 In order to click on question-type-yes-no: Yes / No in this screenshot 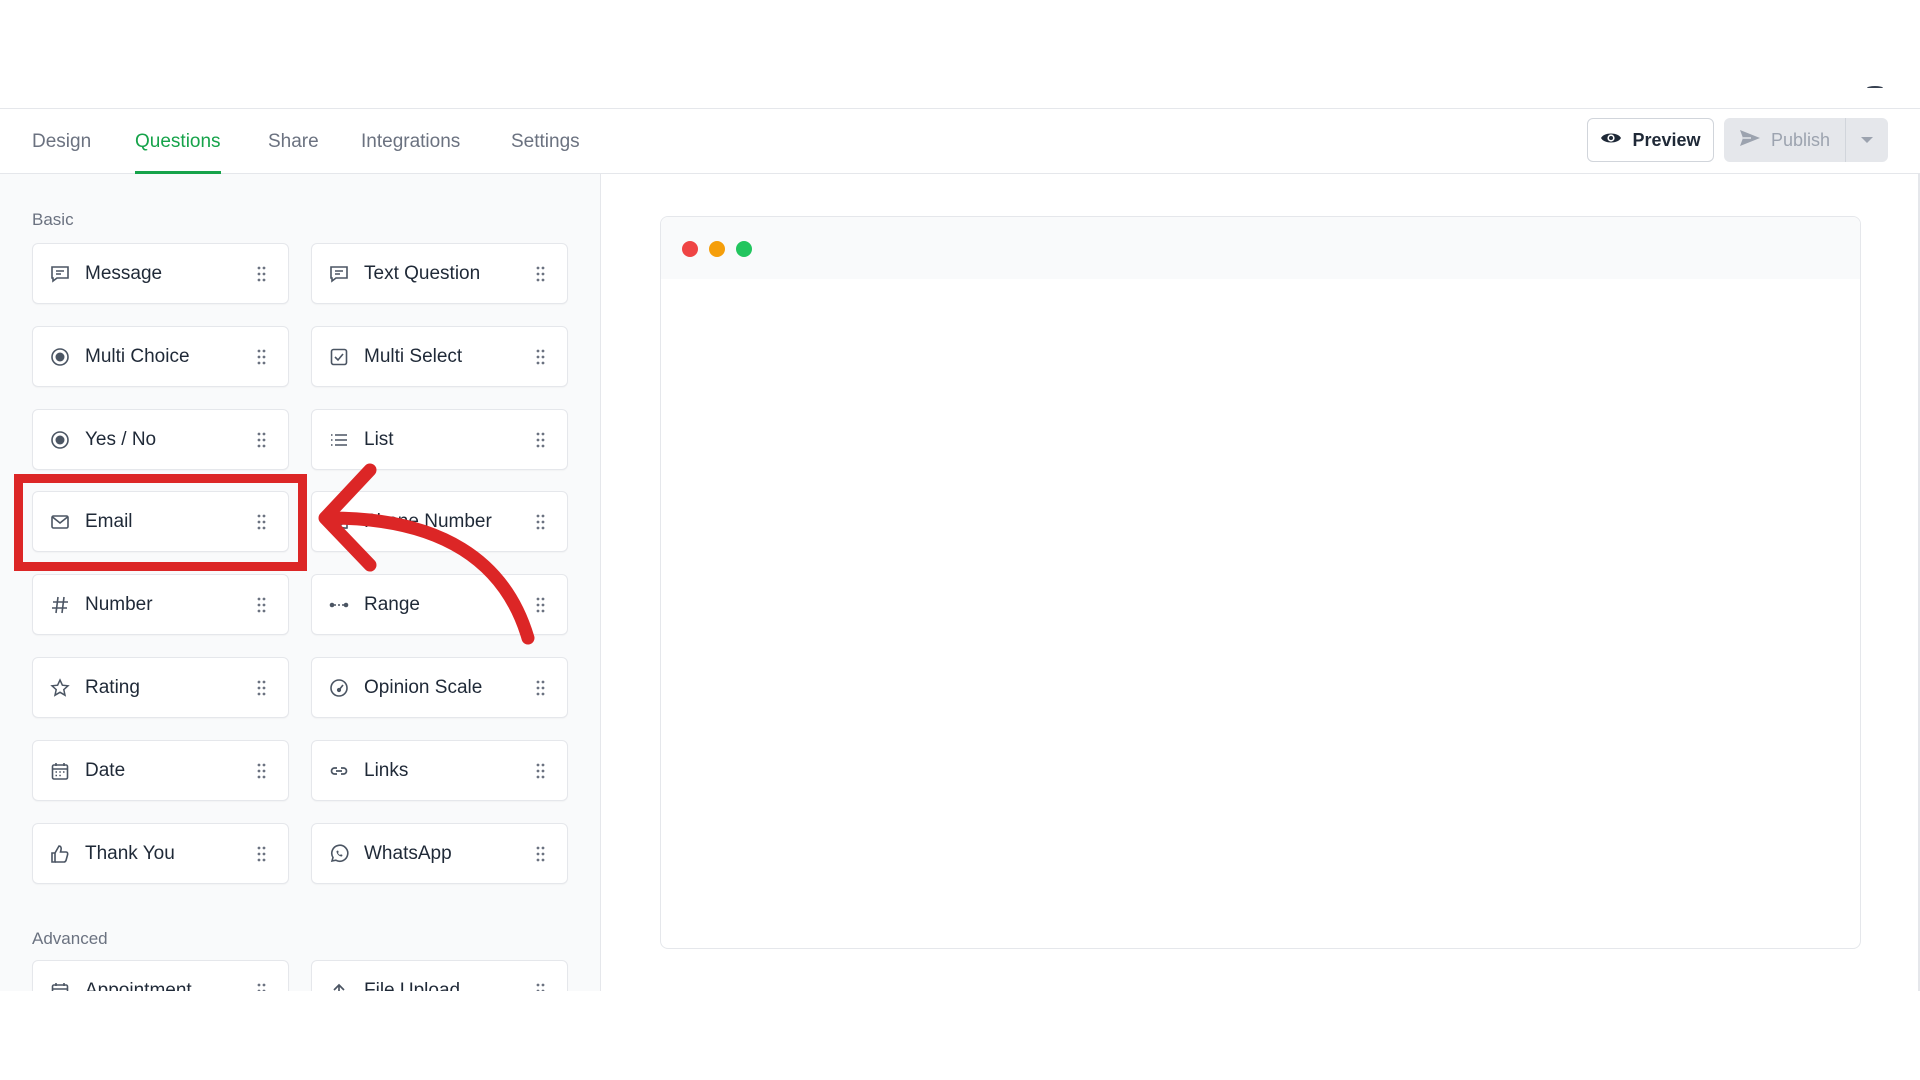, I will do `click(160, 439)`.